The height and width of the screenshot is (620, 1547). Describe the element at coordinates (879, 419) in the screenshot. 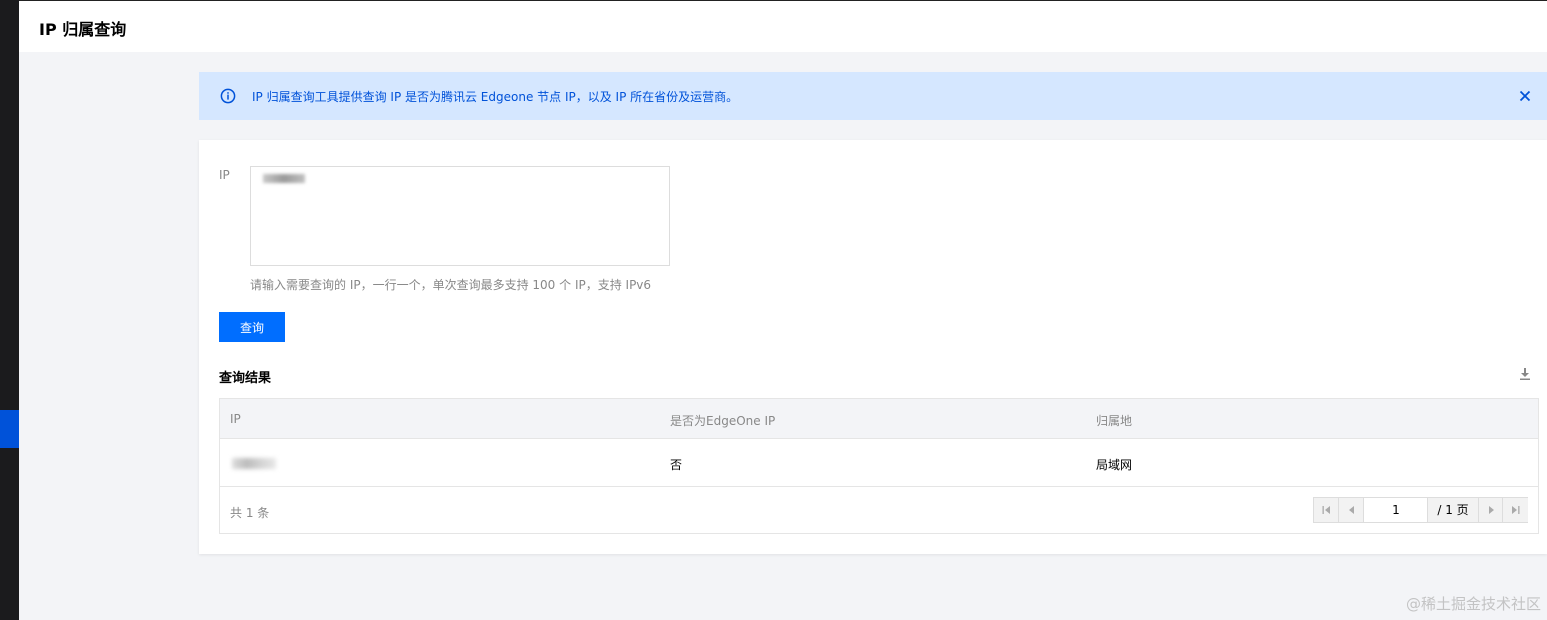

I see `table-header: IP 是否为EdgeOne IP 归属地` at that location.